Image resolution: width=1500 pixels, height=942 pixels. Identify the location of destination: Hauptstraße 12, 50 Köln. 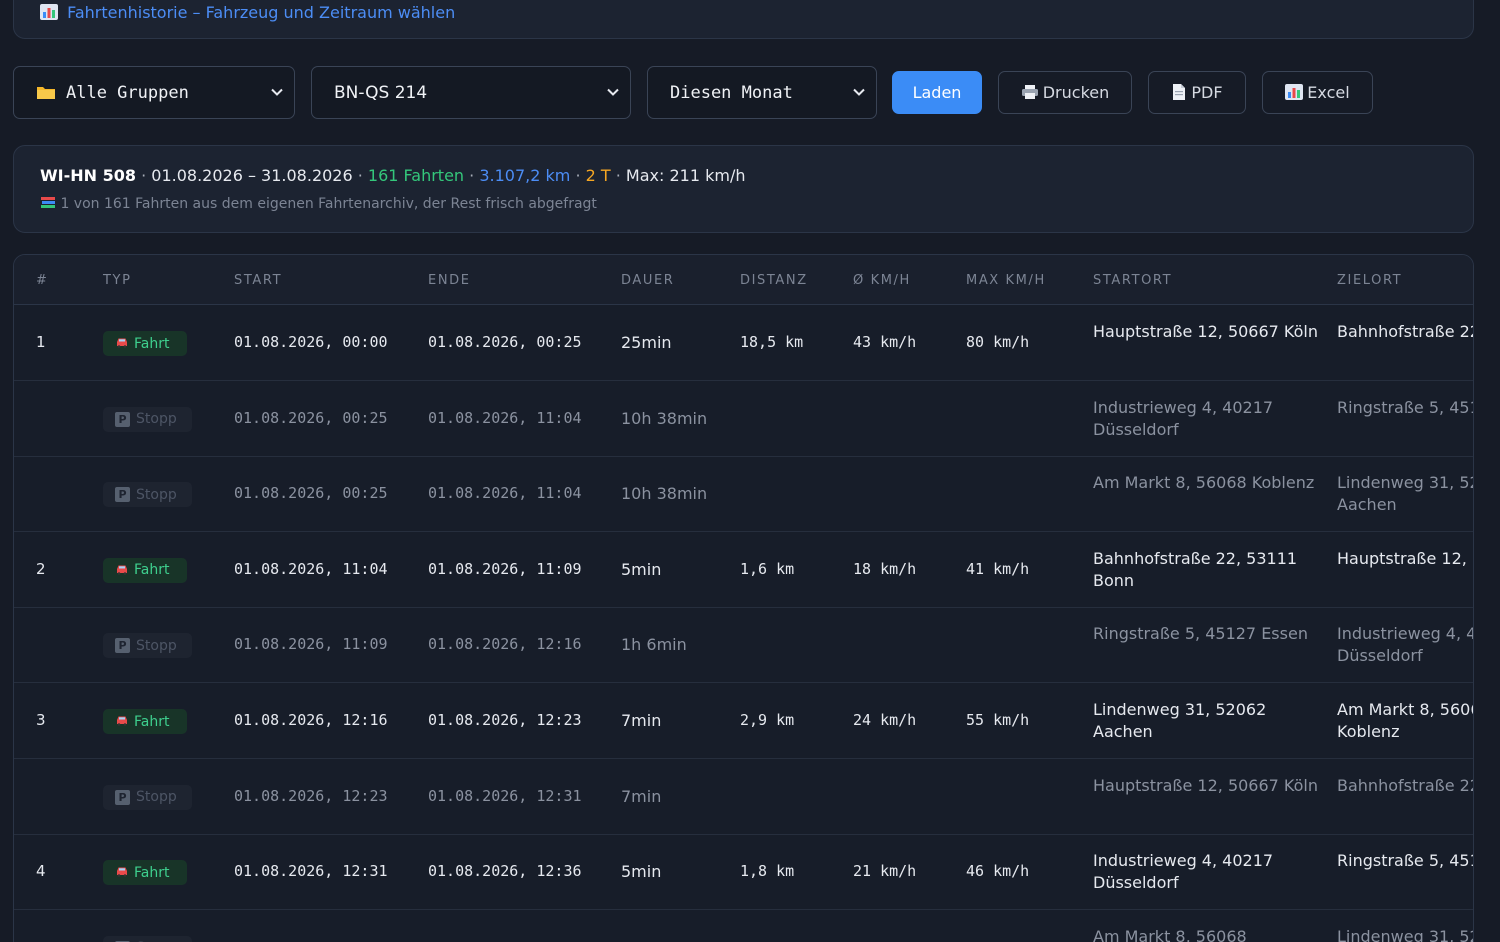
(1405, 558).